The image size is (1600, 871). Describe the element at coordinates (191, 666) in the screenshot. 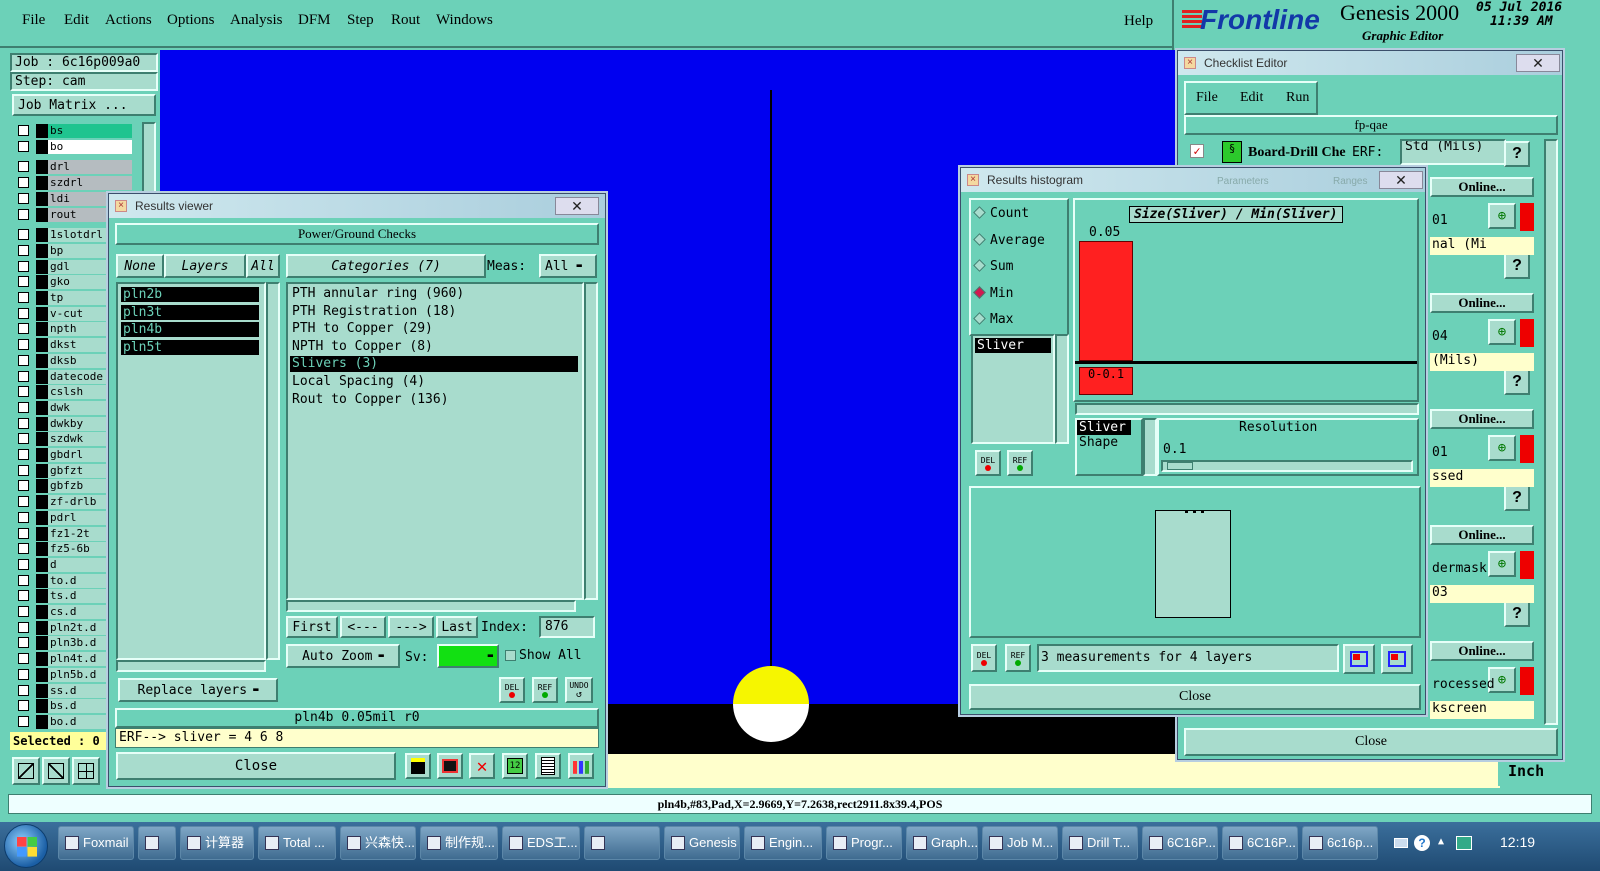

I see `layer-list-hscroll` at that location.